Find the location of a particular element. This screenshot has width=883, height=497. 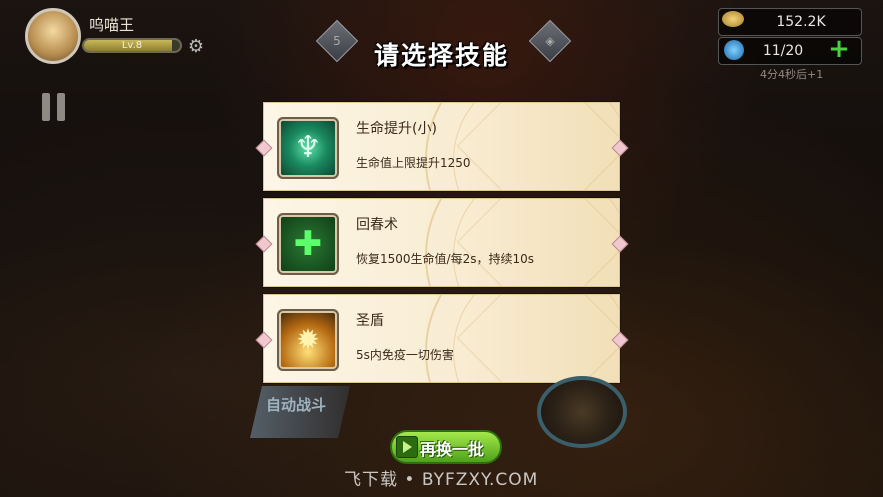

skill-name: 回春术 is located at coordinates (377, 225).